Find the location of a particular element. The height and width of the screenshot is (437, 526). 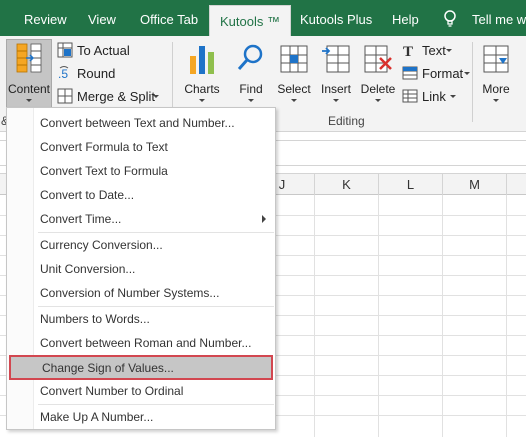

menu-item-convert-formula-to-text: Convert Formula to Text is located at coordinates (141, 147).